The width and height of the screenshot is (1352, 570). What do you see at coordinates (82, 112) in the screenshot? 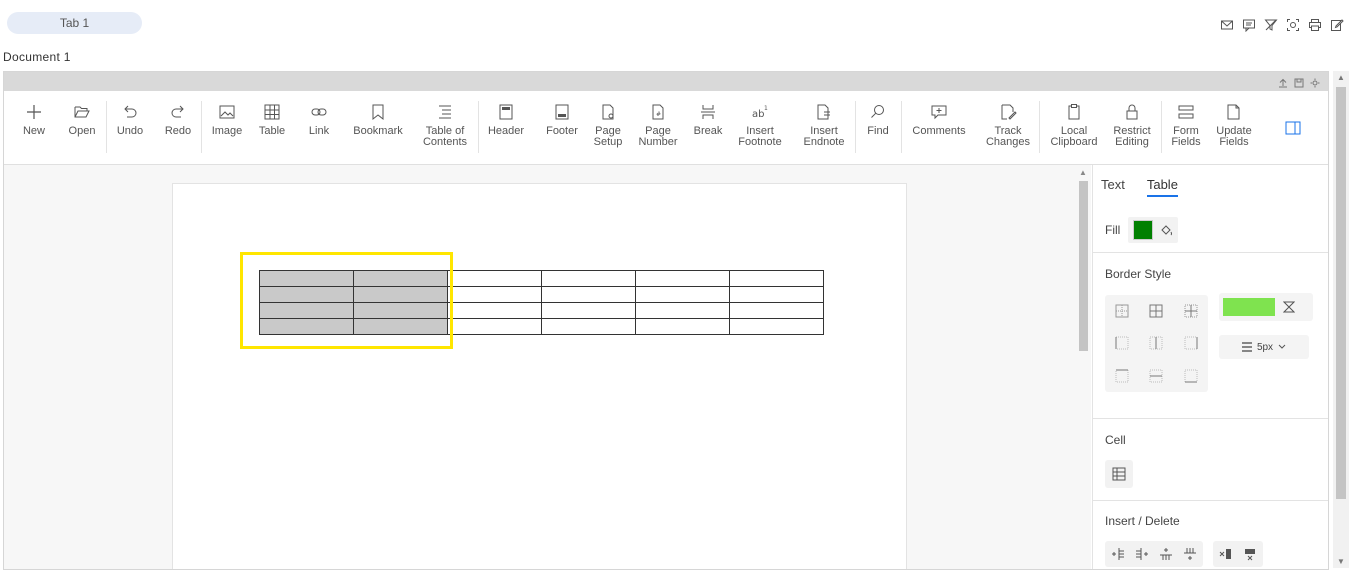
I see `folder-open-icon` at bounding box center [82, 112].